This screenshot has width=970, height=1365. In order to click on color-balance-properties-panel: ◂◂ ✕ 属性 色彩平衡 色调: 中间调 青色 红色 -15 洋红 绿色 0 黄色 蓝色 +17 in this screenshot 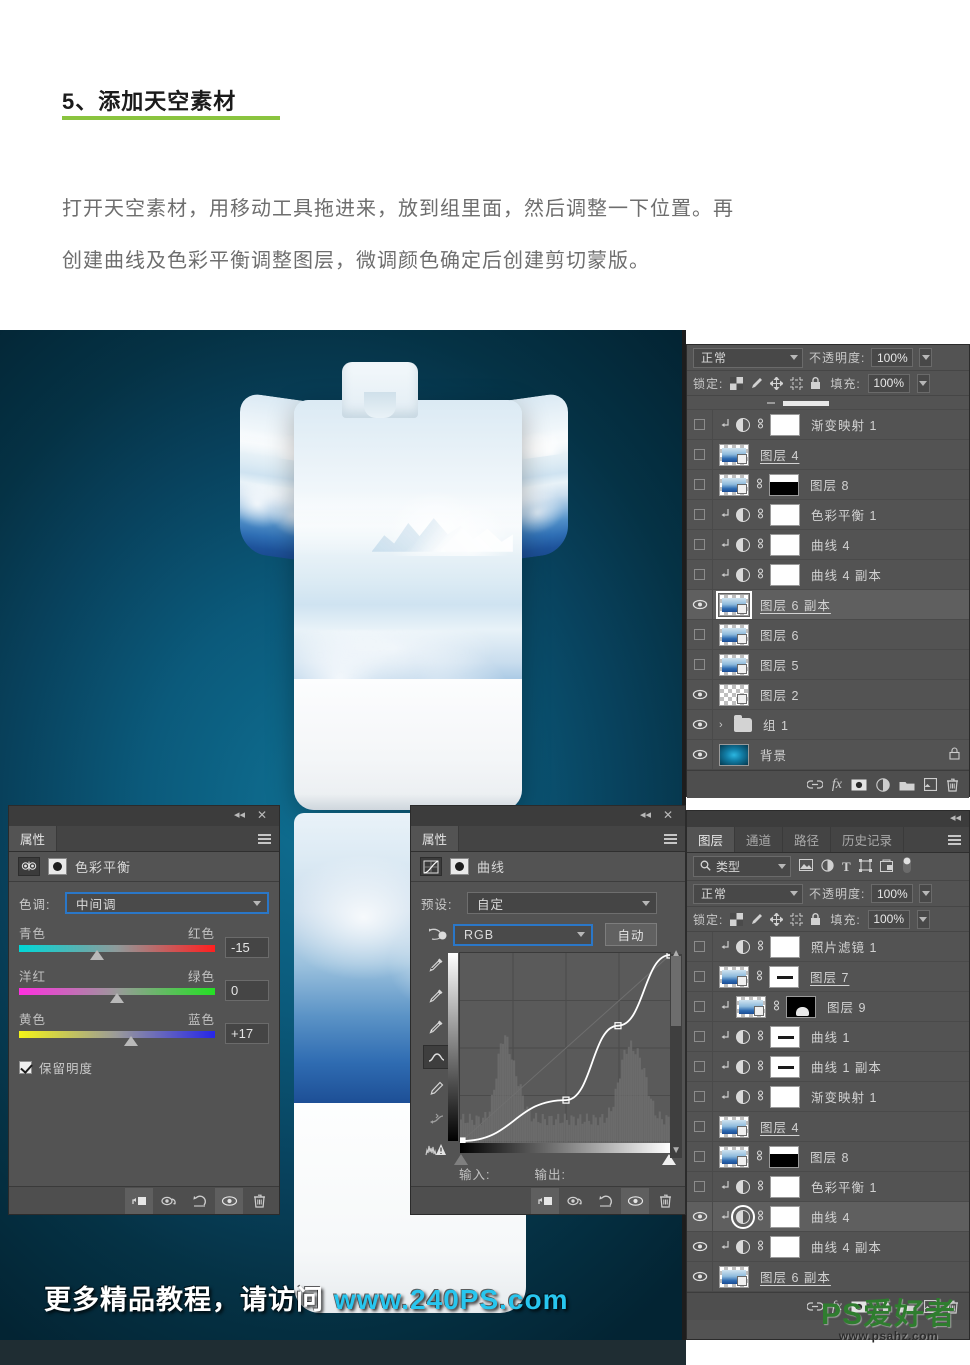, I will do `click(144, 1010)`.